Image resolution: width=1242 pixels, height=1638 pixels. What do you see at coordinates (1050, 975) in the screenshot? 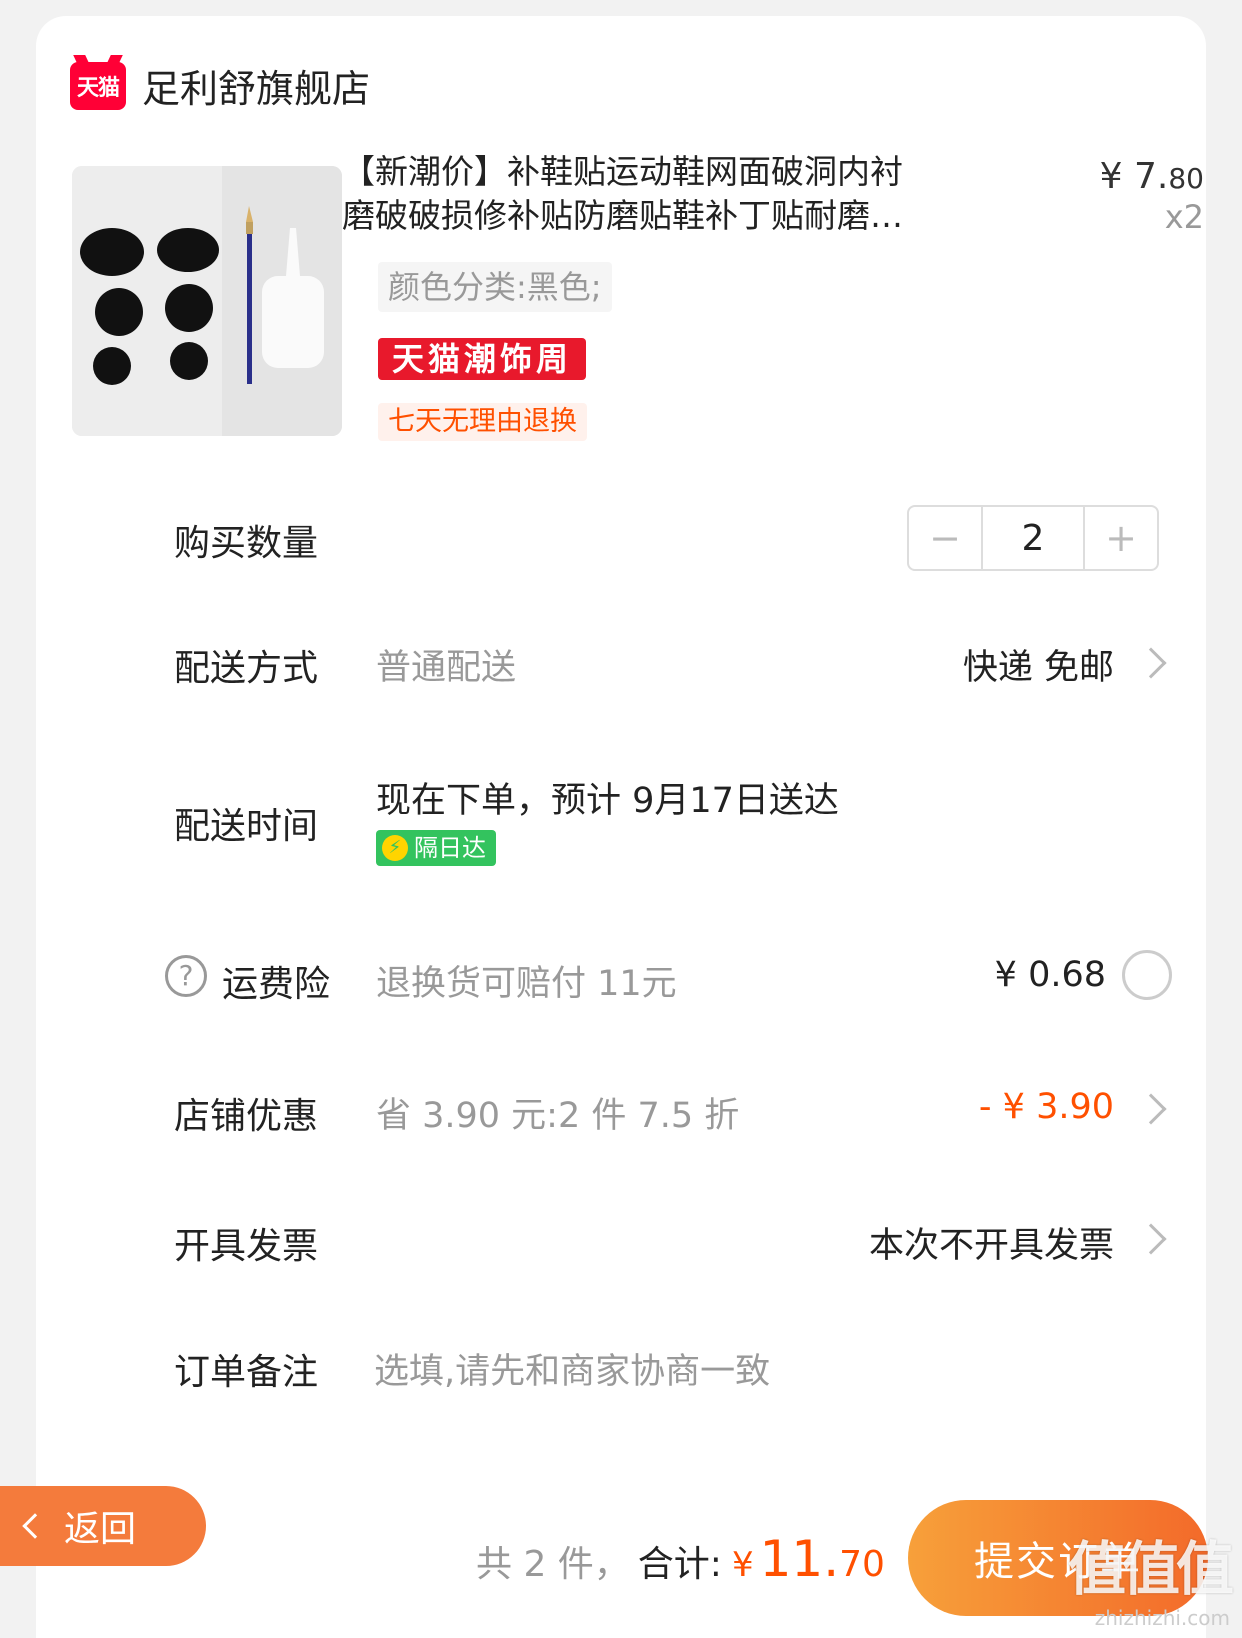
I see `insurance-price: ¥ 0.68` at bounding box center [1050, 975].